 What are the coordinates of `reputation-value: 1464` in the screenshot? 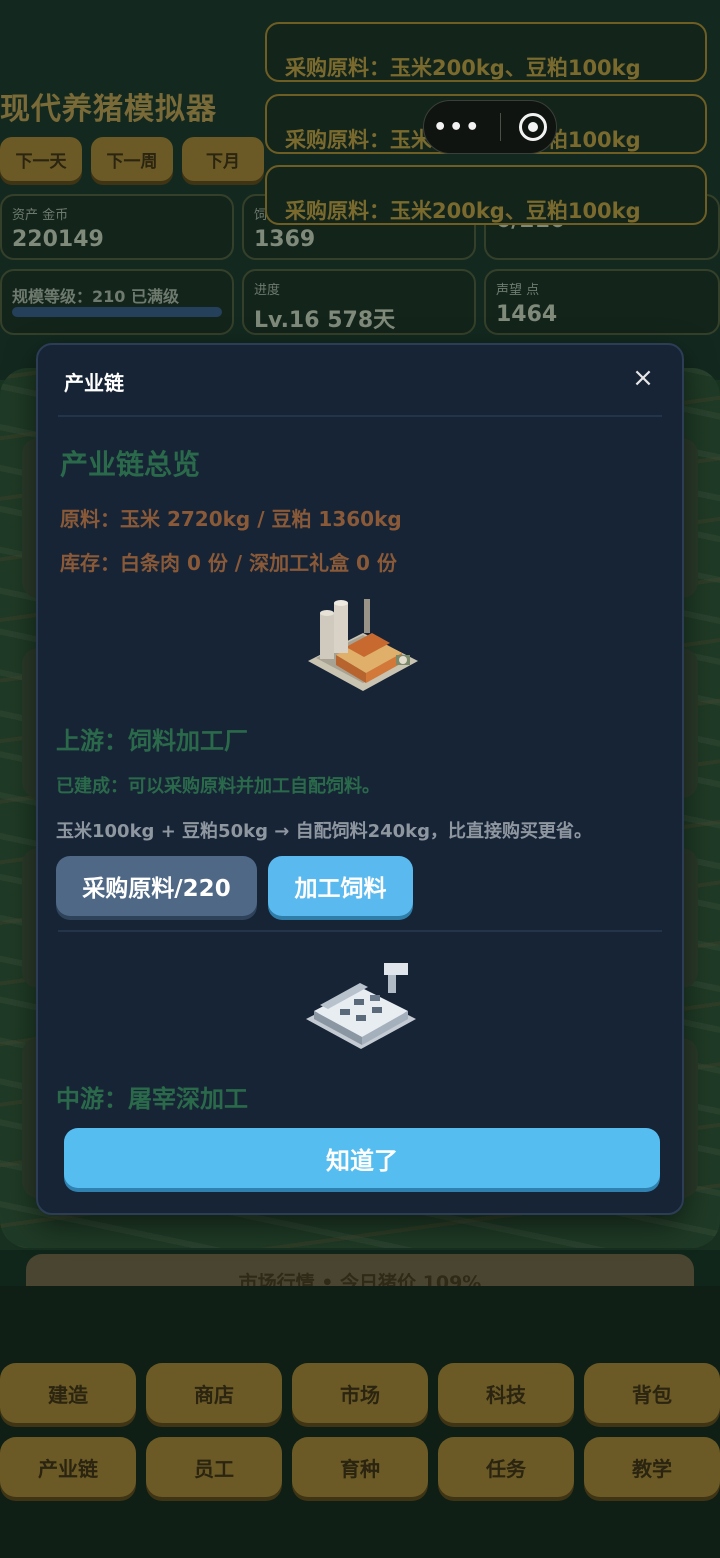 It's located at (527, 314).